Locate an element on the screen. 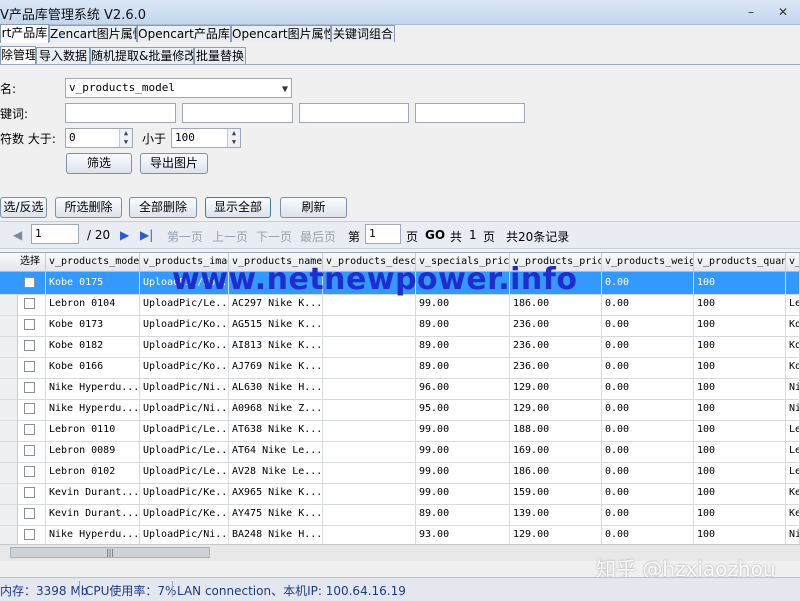 The height and width of the screenshot is (601, 800). export-images-button: 导出图片 is located at coordinates (174, 163).